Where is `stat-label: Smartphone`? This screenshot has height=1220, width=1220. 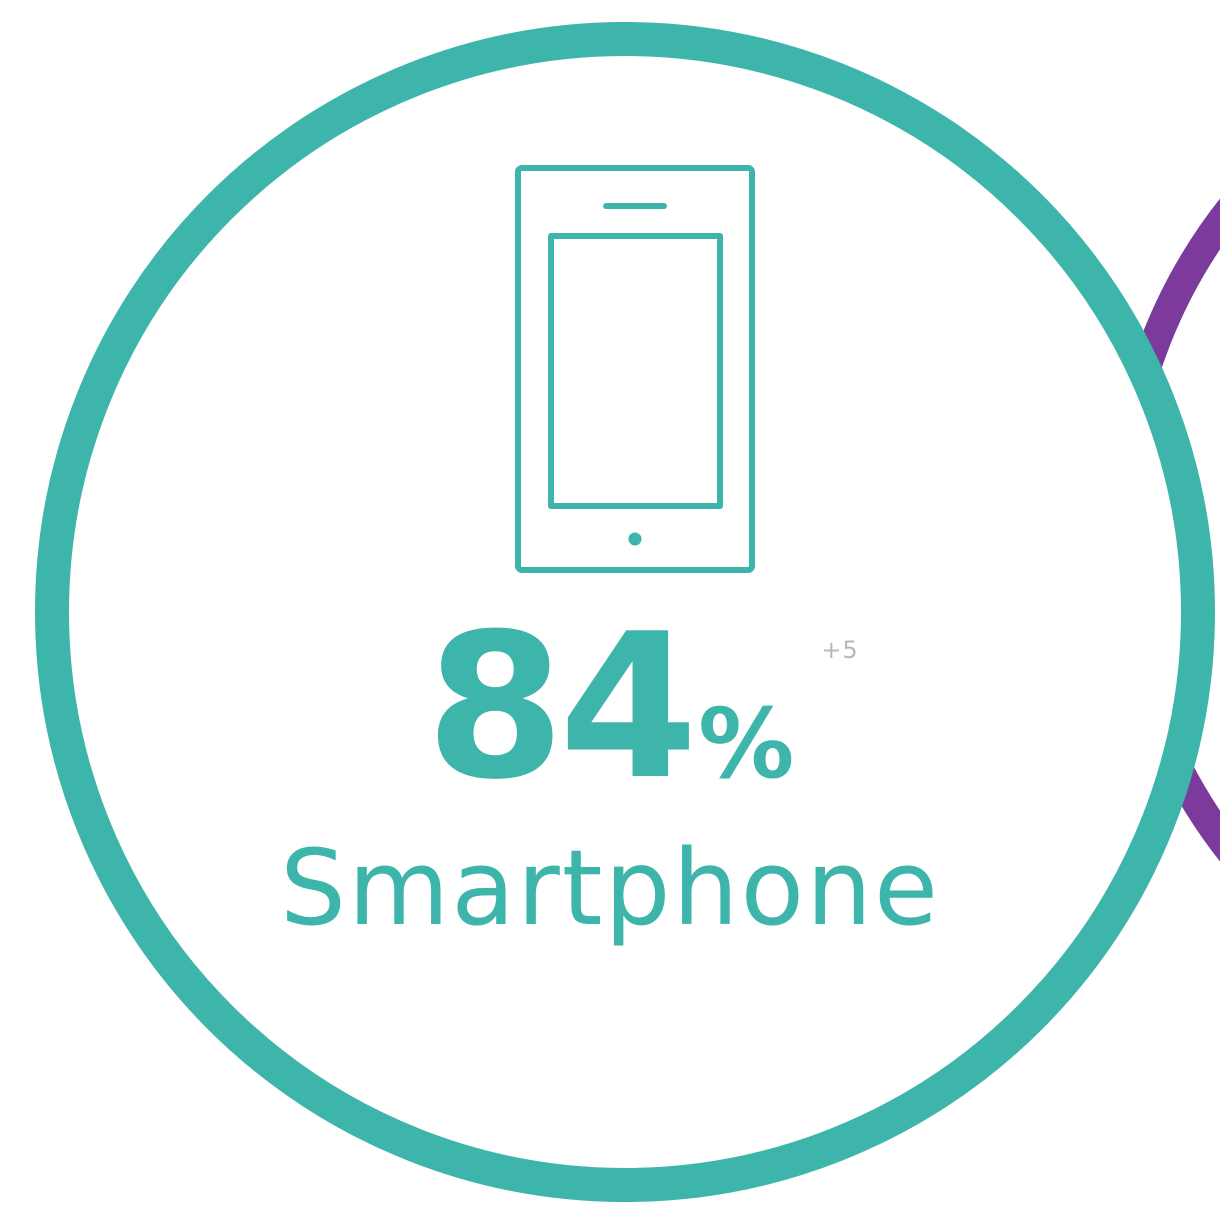 stat-label: Smartphone is located at coordinates (610, 888).